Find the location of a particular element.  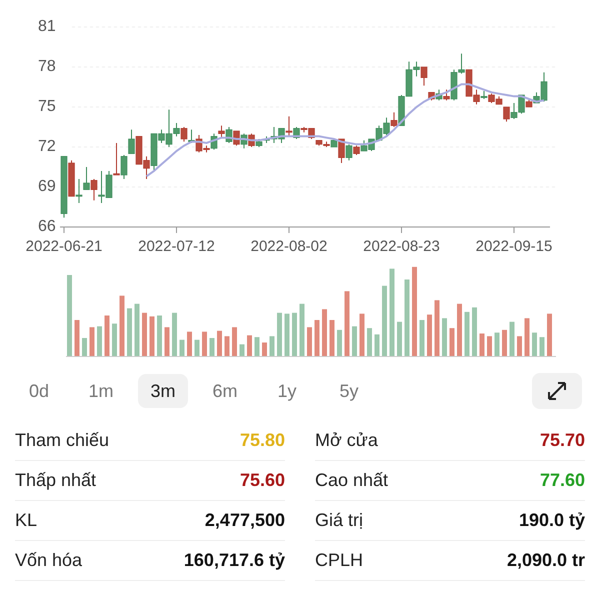

stat-value: 75.60 is located at coordinates (262, 480).